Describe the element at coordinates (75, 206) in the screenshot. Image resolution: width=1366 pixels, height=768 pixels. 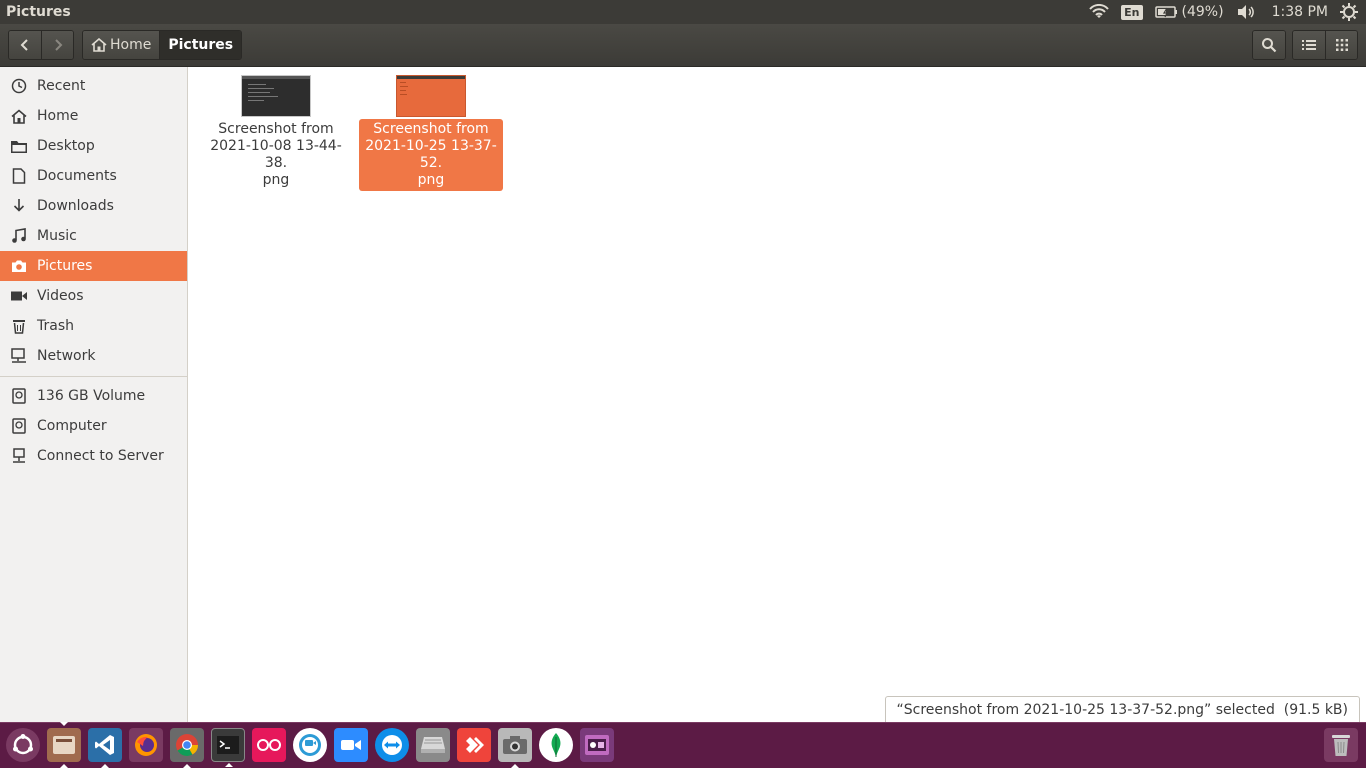
I see `sidebar-item-label: Downloads` at that location.